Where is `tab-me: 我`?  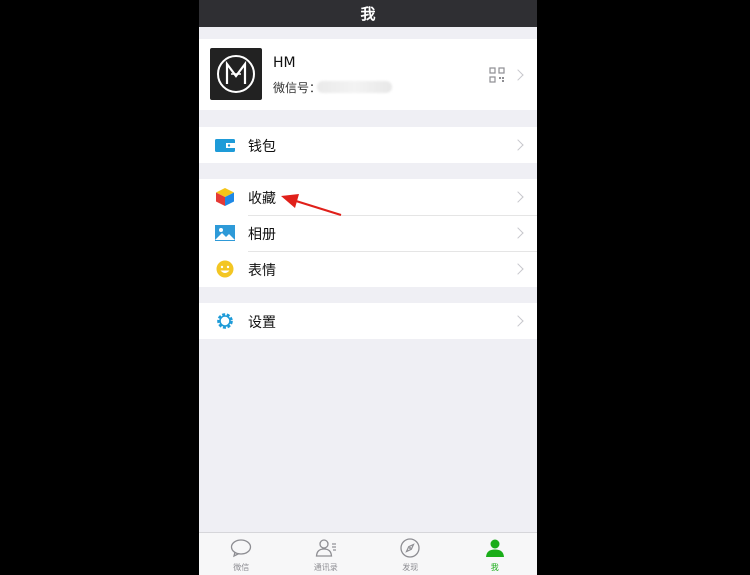
tab-me: 我 is located at coordinates (495, 554).